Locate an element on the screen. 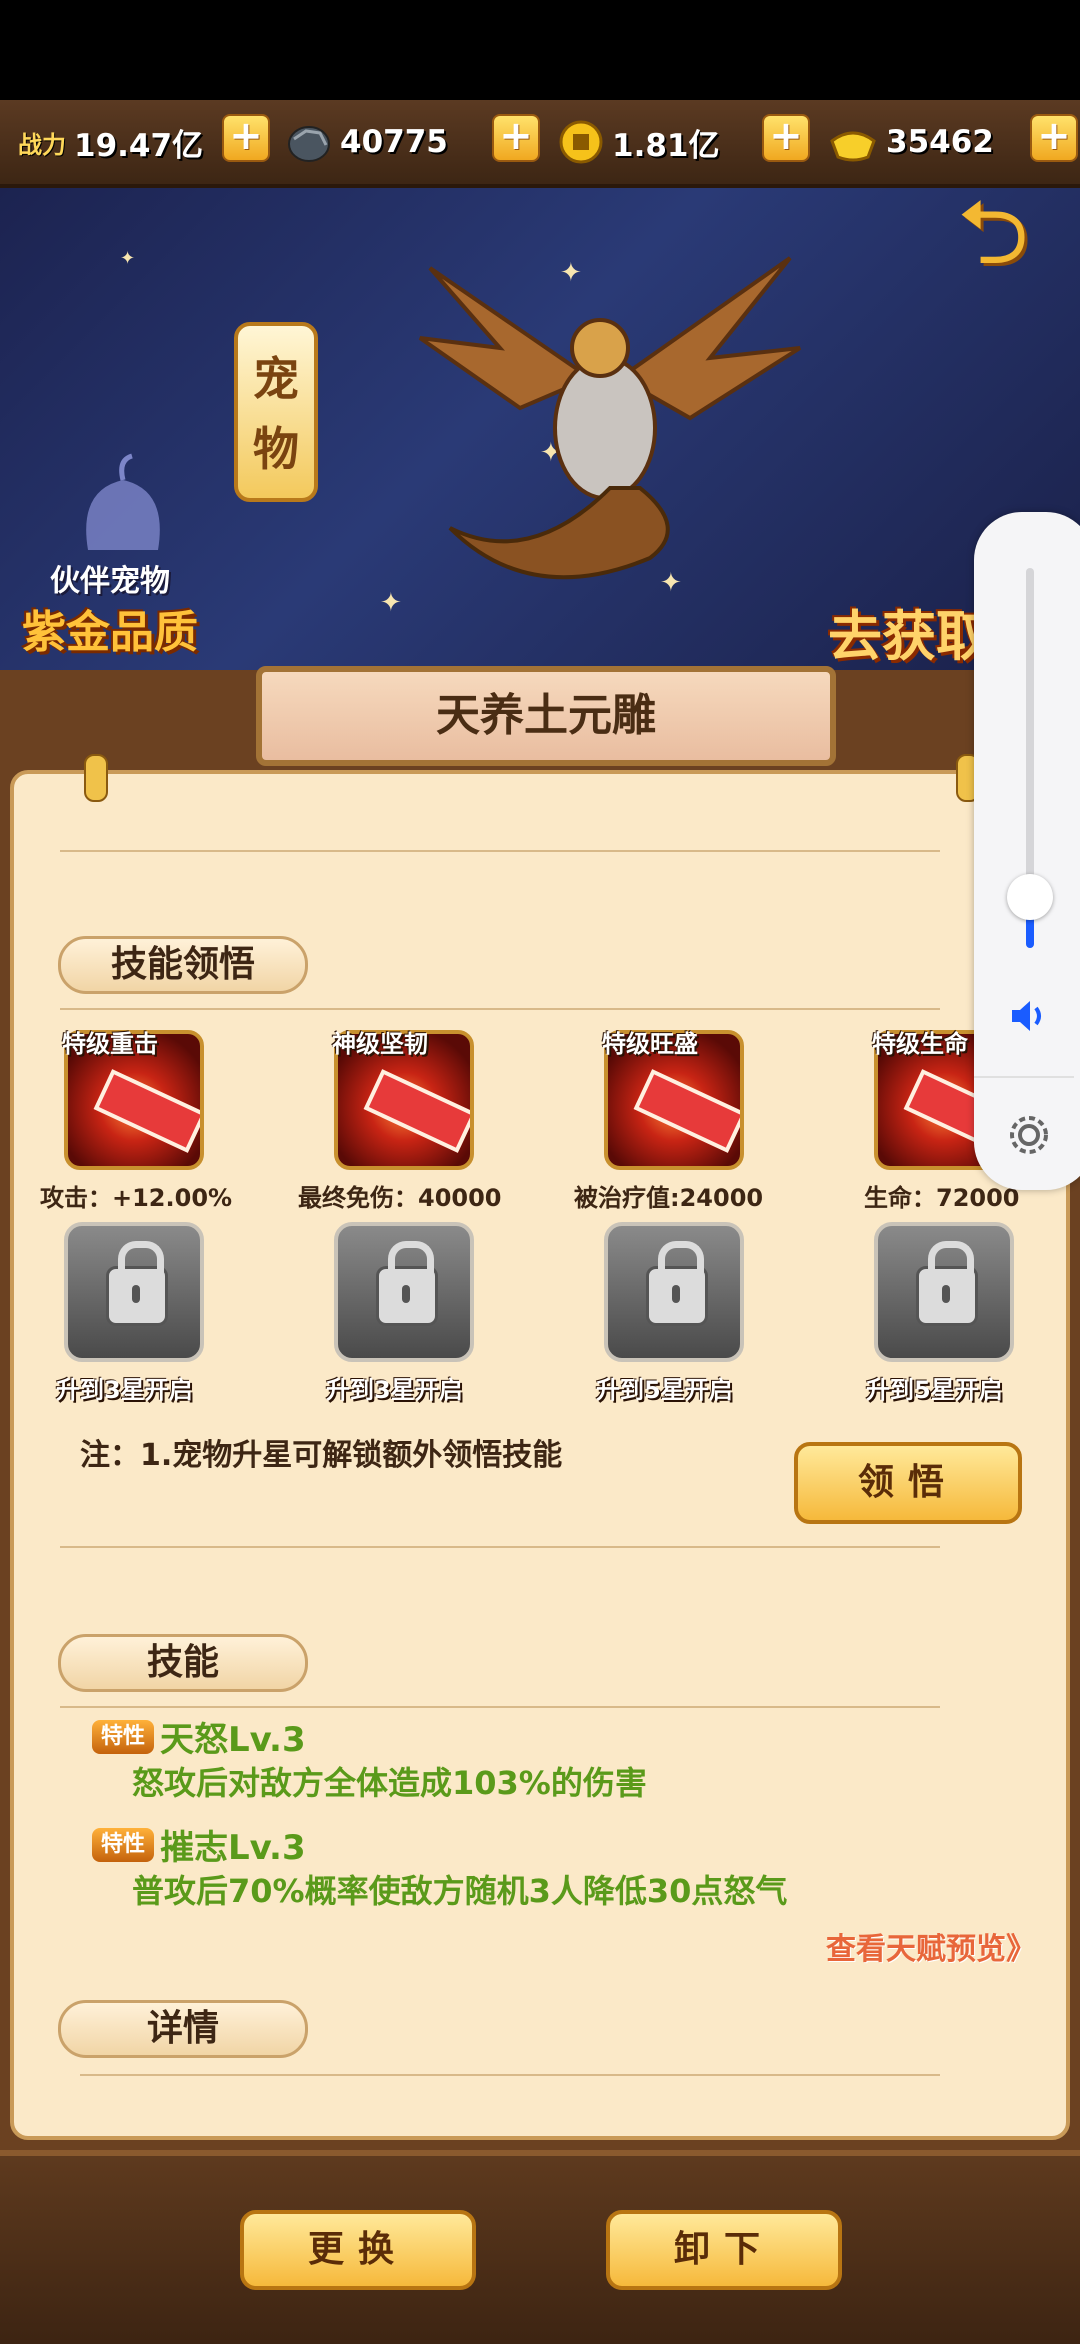 The width and height of the screenshot is (1080, 2344). coin-icon is located at coordinates (581, 142).